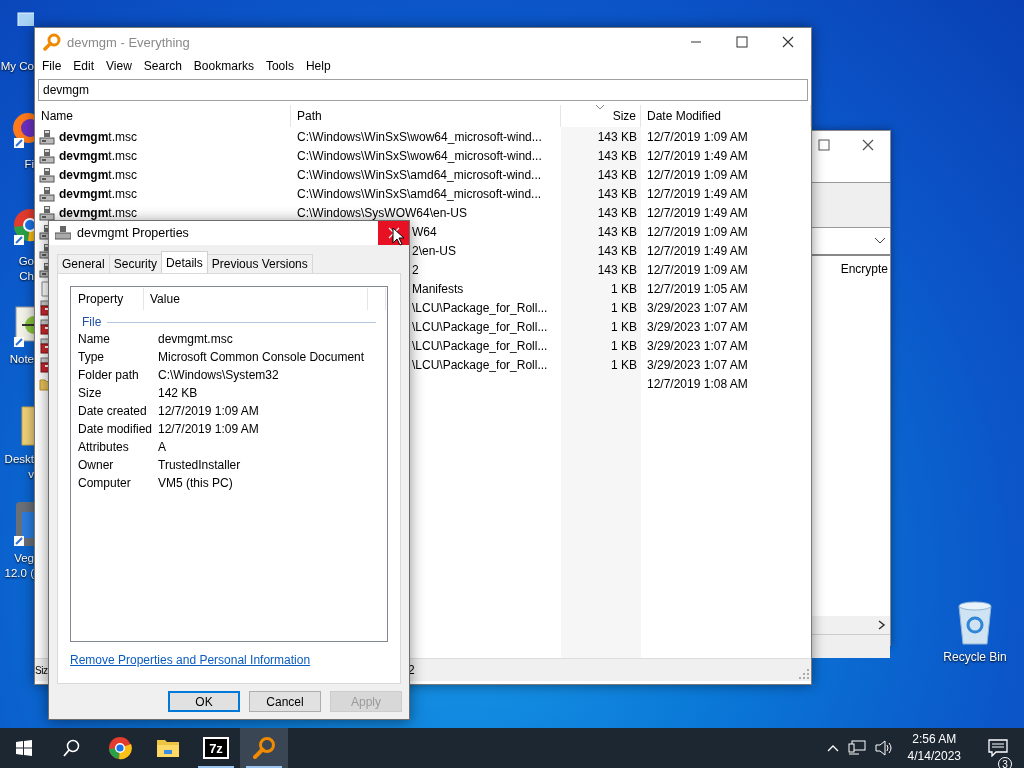 This screenshot has width=1024, height=768. What do you see at coordinates (24, 748) in the screenshot?
I see `windows-logo-icon` at bounding box center [24, 748].